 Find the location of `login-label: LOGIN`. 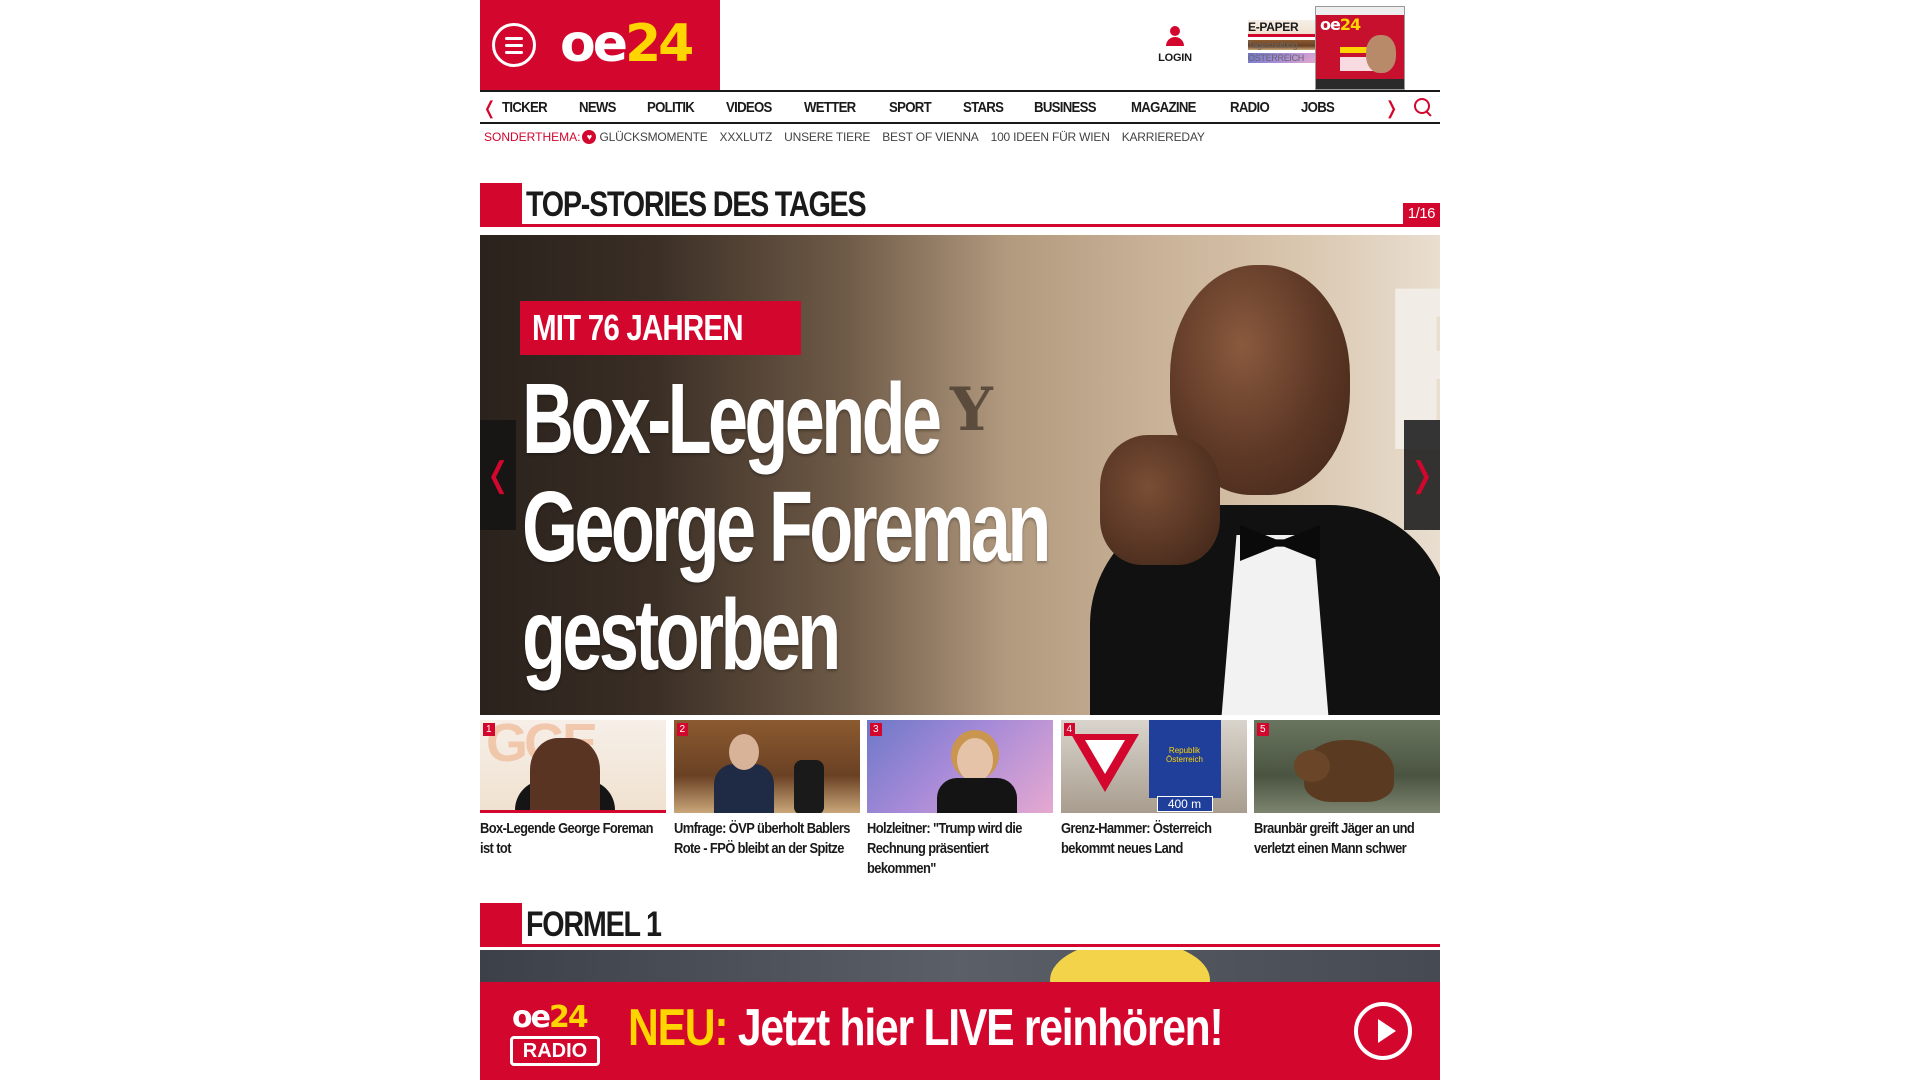

login-label: LOGIN is located at coordinates (1175, 58).